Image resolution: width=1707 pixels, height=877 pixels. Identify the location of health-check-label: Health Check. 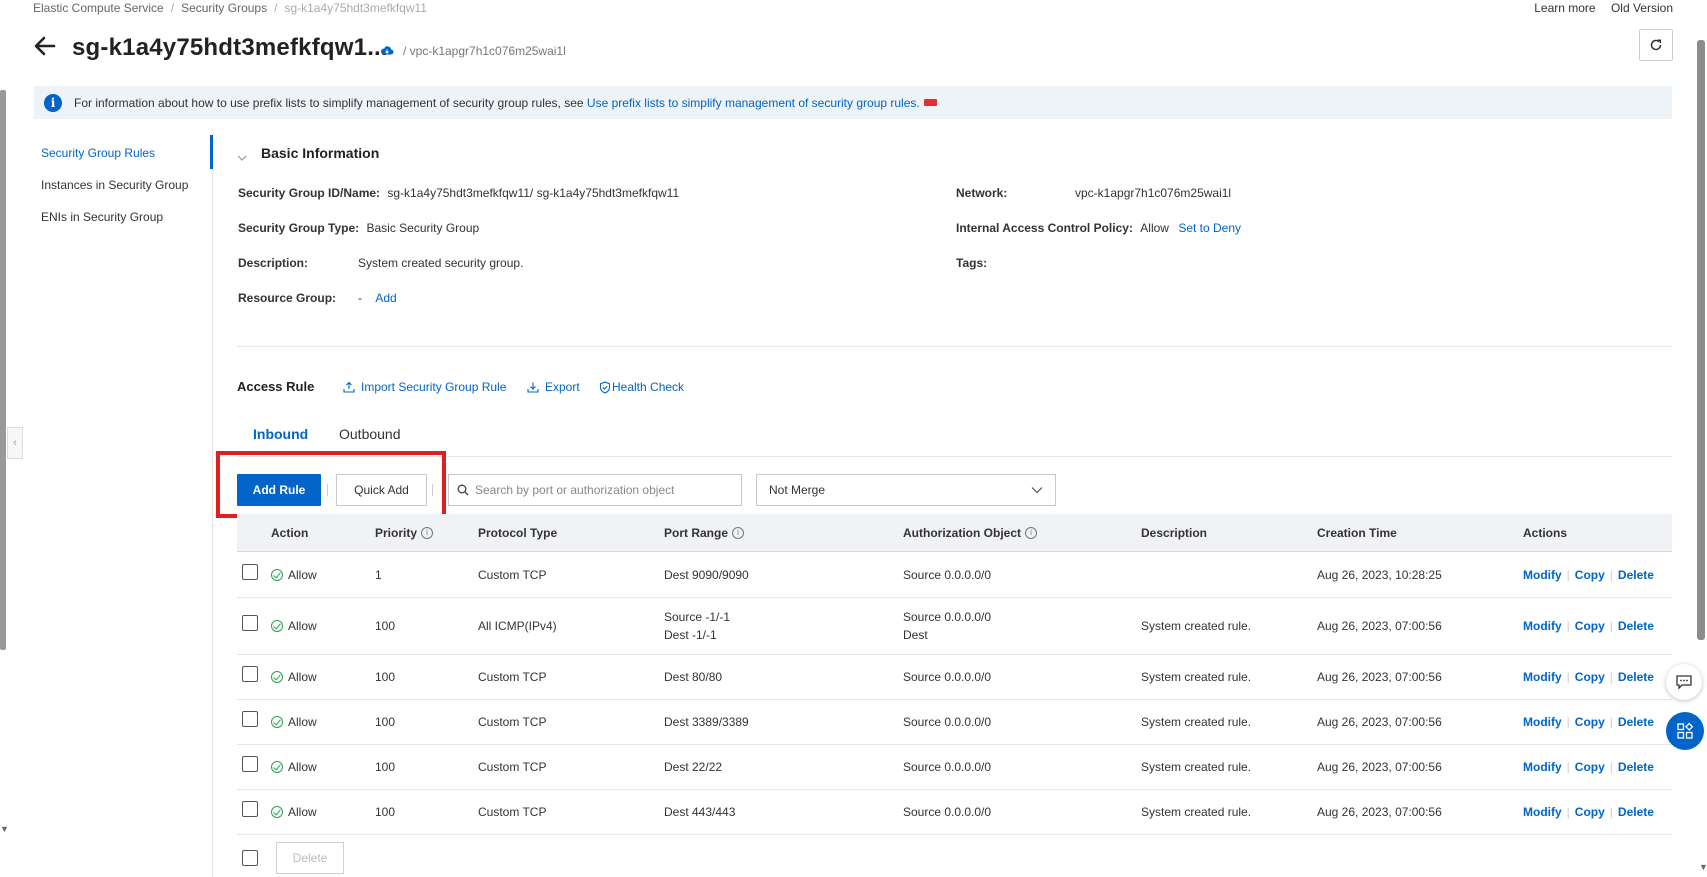
(648, 387).